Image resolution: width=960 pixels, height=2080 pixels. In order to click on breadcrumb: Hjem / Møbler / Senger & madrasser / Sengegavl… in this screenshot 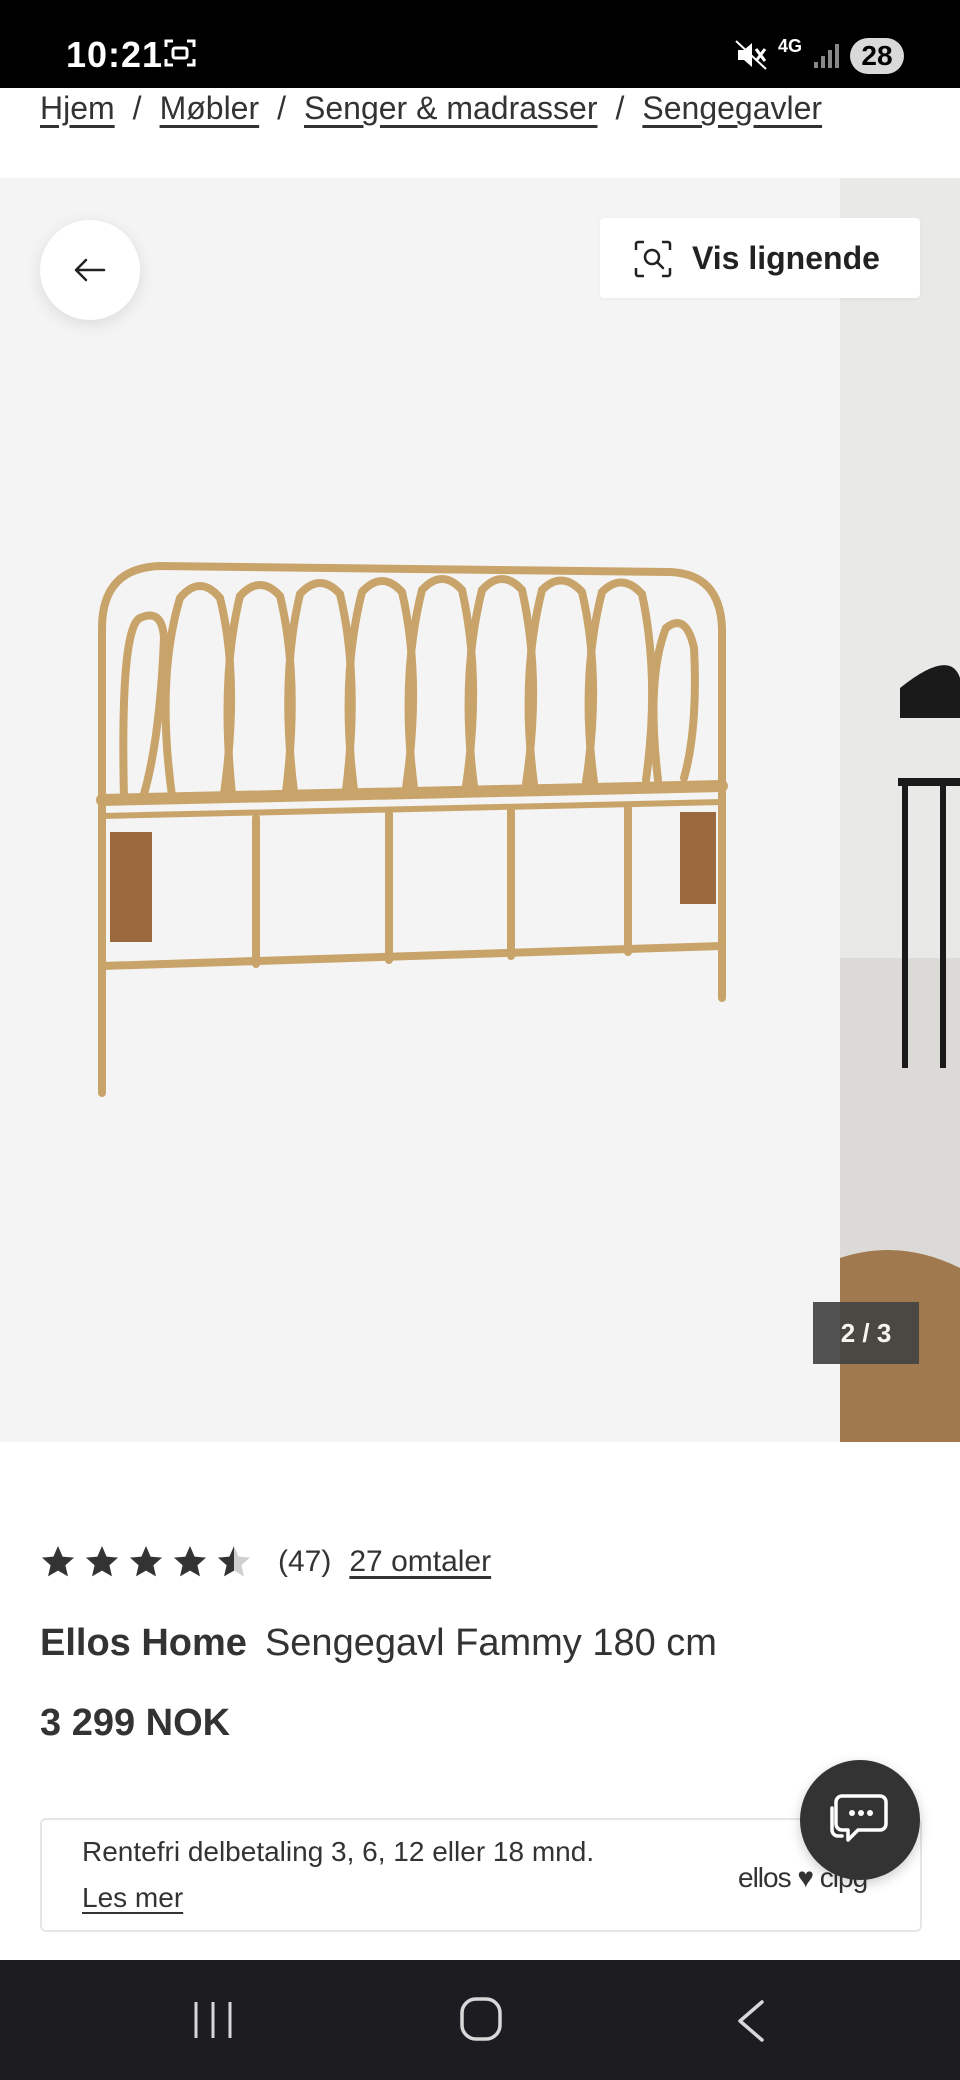, I will do `click(431, 108)`.